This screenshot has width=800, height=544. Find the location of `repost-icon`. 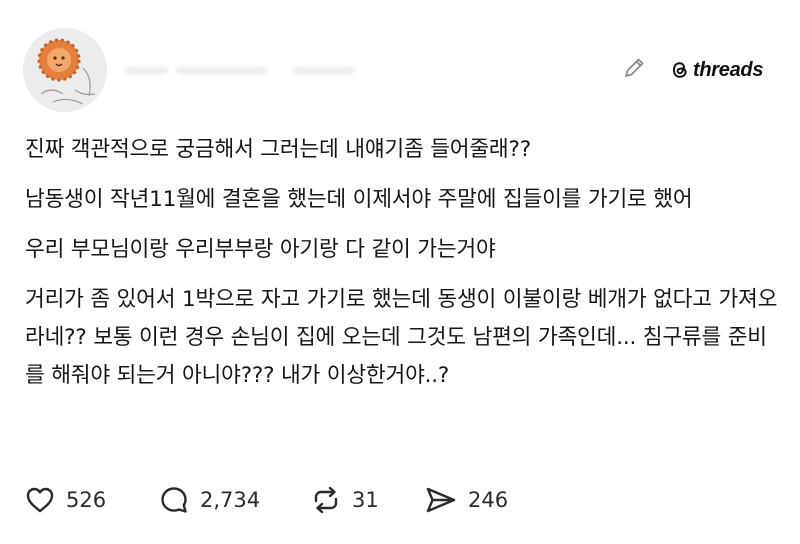

repost-icon is located at coordinates (326, 500).